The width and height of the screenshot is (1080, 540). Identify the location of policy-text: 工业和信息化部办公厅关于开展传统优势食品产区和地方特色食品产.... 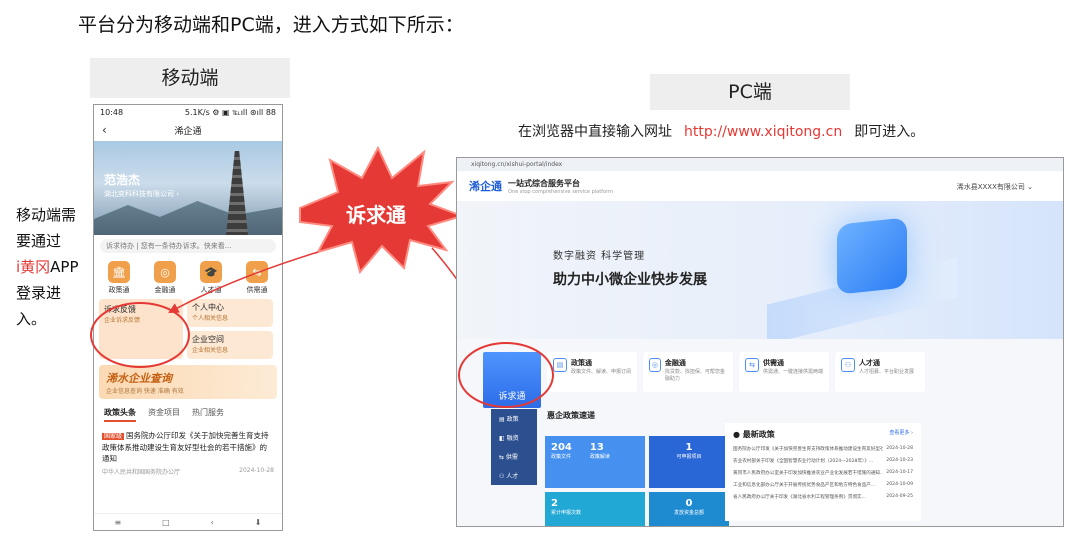
(804, 485).